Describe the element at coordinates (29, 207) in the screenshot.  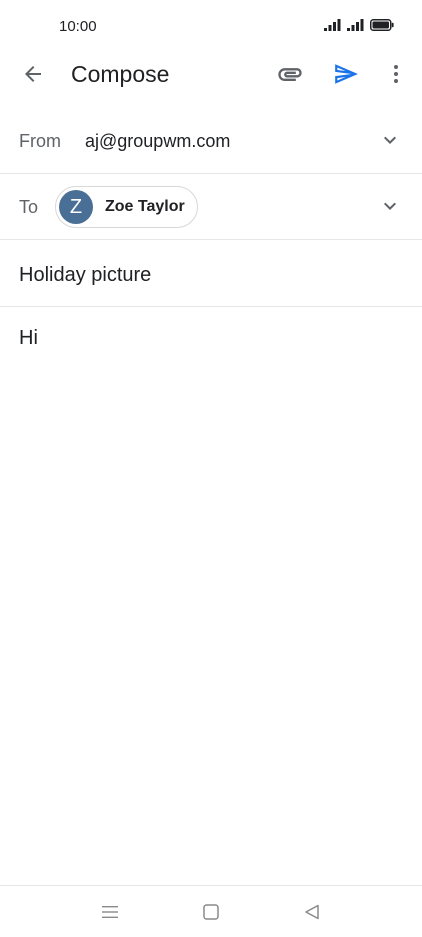
I see `to-label: To` at that location.